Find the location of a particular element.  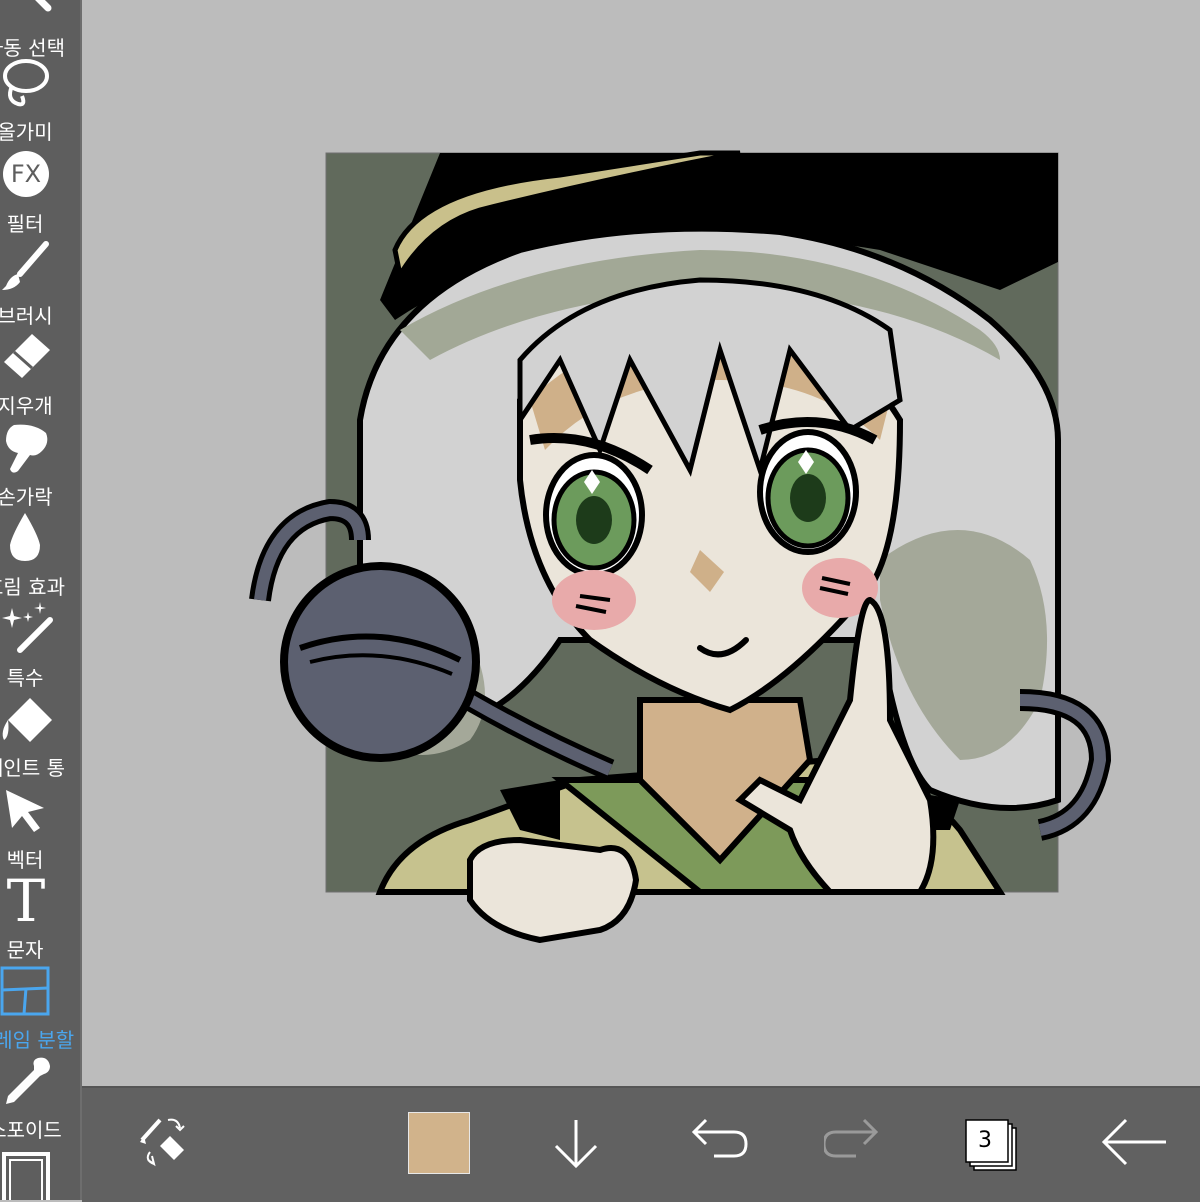

tool-blur: 흐림 효과 is located at coordinates (40, 556).